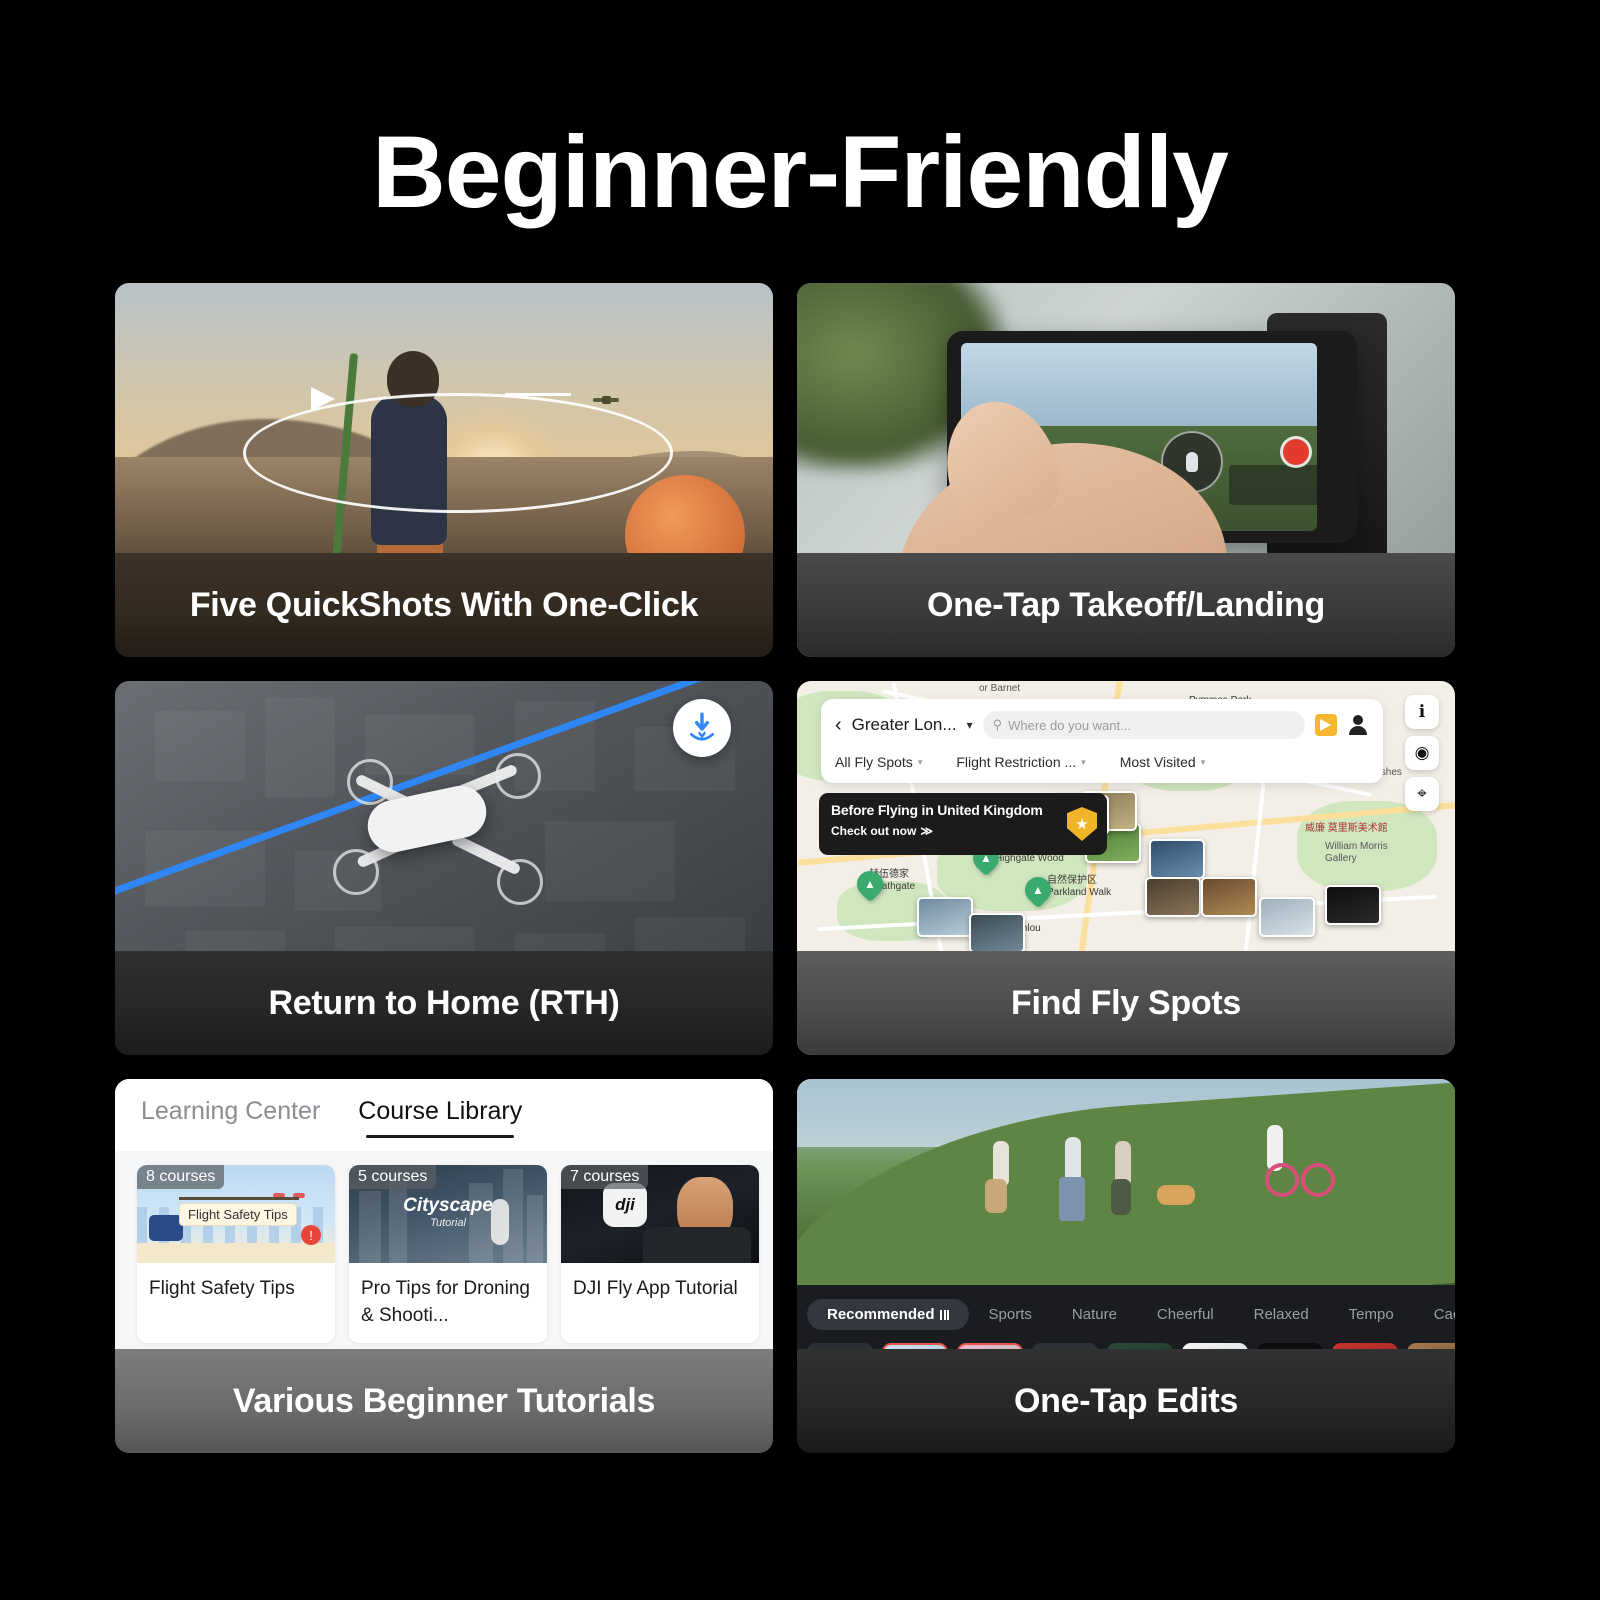 Image resolution: width=1600 pixels, height=1600 pixels. What do you see at coordinates (800, 172) in the screenshot?
I see `page-title: Beginner-Friendly` at bounding box center [800, 172].